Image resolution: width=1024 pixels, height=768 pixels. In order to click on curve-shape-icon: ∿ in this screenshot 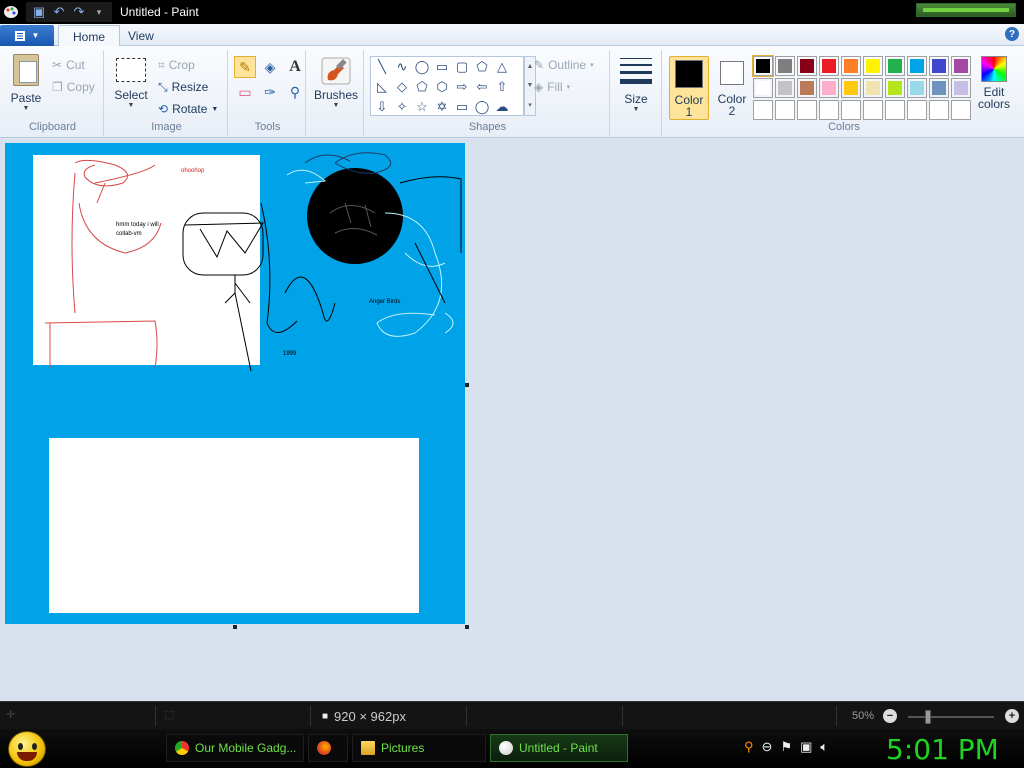, I will do `click(402, 67)`.